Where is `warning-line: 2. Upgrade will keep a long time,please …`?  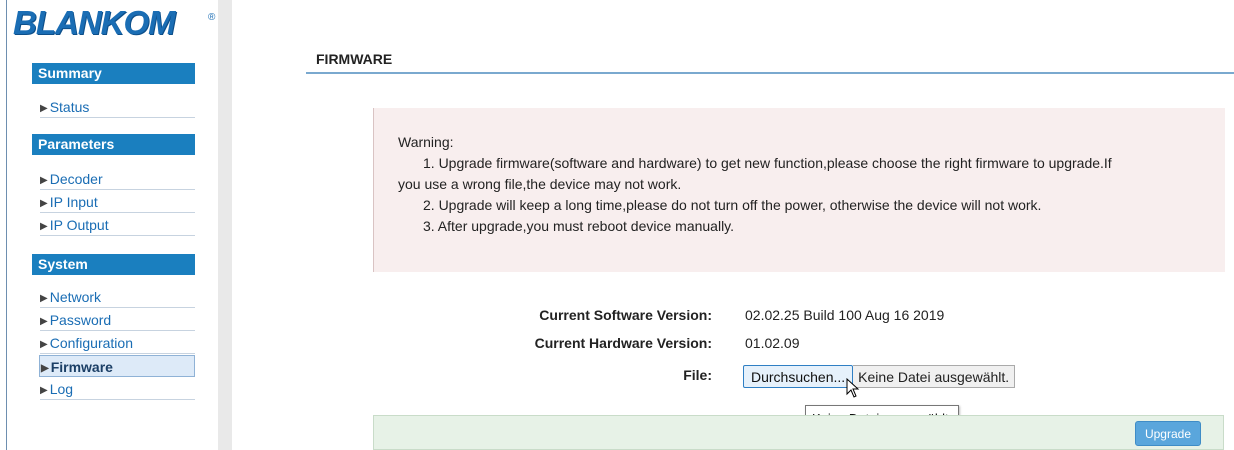
warning-line: 2. Upgrade will keep a long time,please … is located at coordinates (732, 205).